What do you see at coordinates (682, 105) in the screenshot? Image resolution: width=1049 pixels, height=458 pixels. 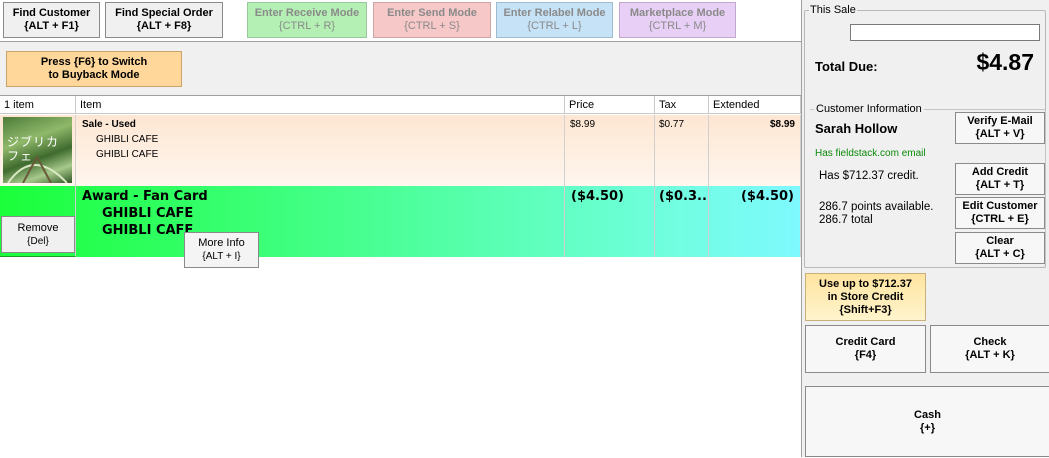 I see `header-tax: Tax` at bounding box center [682, 105].